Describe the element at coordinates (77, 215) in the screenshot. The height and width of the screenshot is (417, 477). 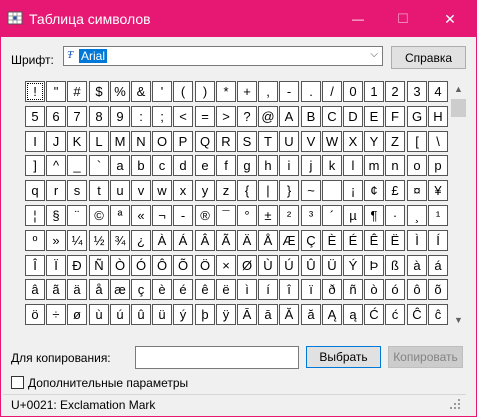
I see `char-cell: ¨` at that location.